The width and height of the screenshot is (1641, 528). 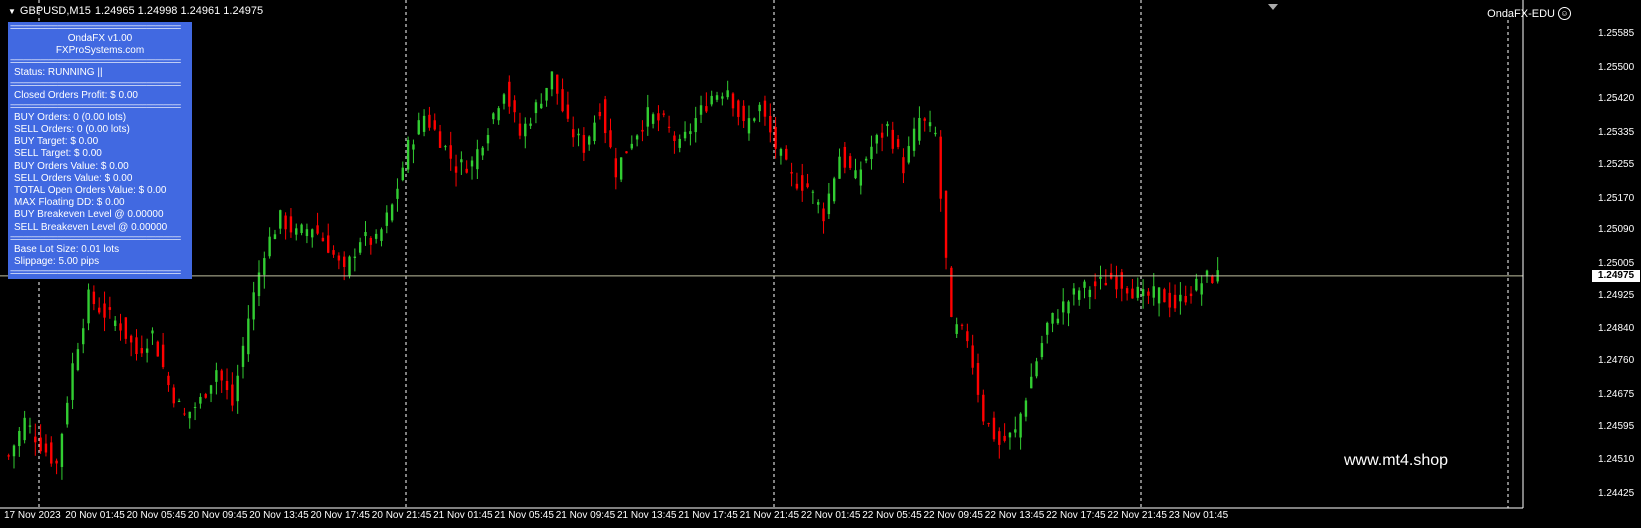 I want to click on time-tick-label: 20 Nov 17:45, so click(x=340, y=515).